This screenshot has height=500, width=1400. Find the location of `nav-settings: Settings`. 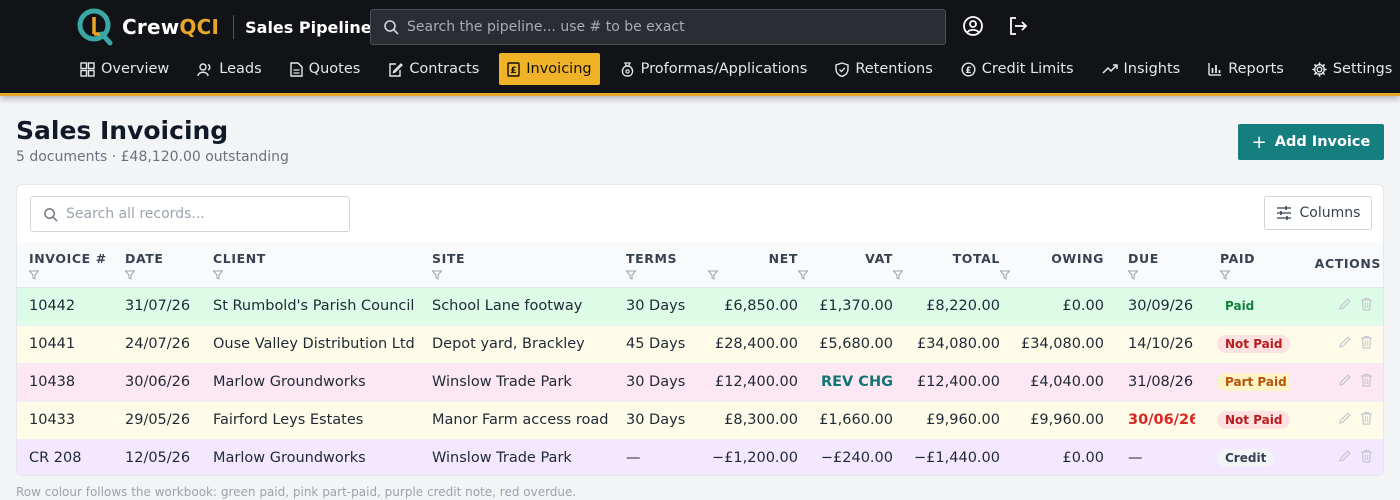

nav-settings: Settings is located at coordinates (1352, 69).